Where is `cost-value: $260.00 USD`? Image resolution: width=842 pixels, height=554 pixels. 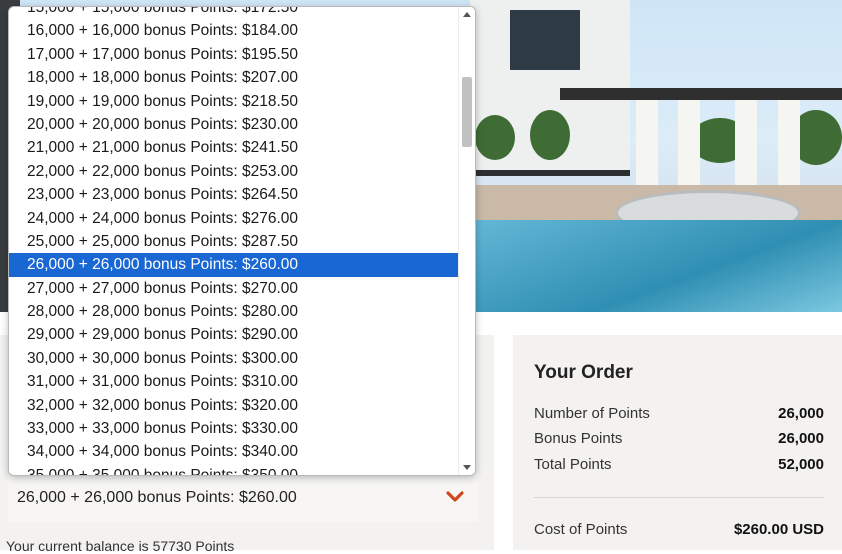 cost-value: $260.00 USD is located at coordinates (778, 529).